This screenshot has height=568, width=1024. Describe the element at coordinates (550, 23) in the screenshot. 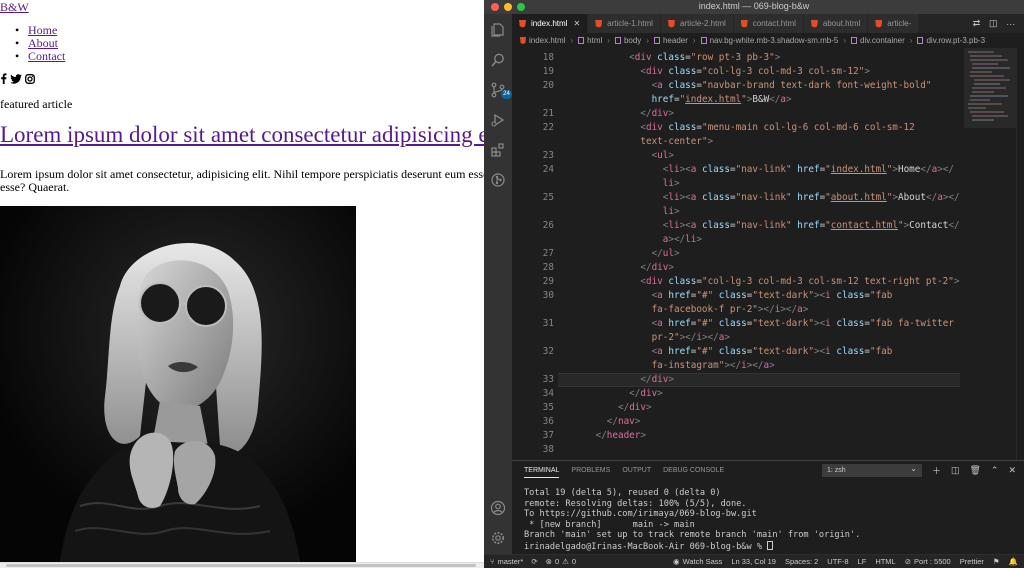

I see `tab-index-html: index.html ✕` at that location.